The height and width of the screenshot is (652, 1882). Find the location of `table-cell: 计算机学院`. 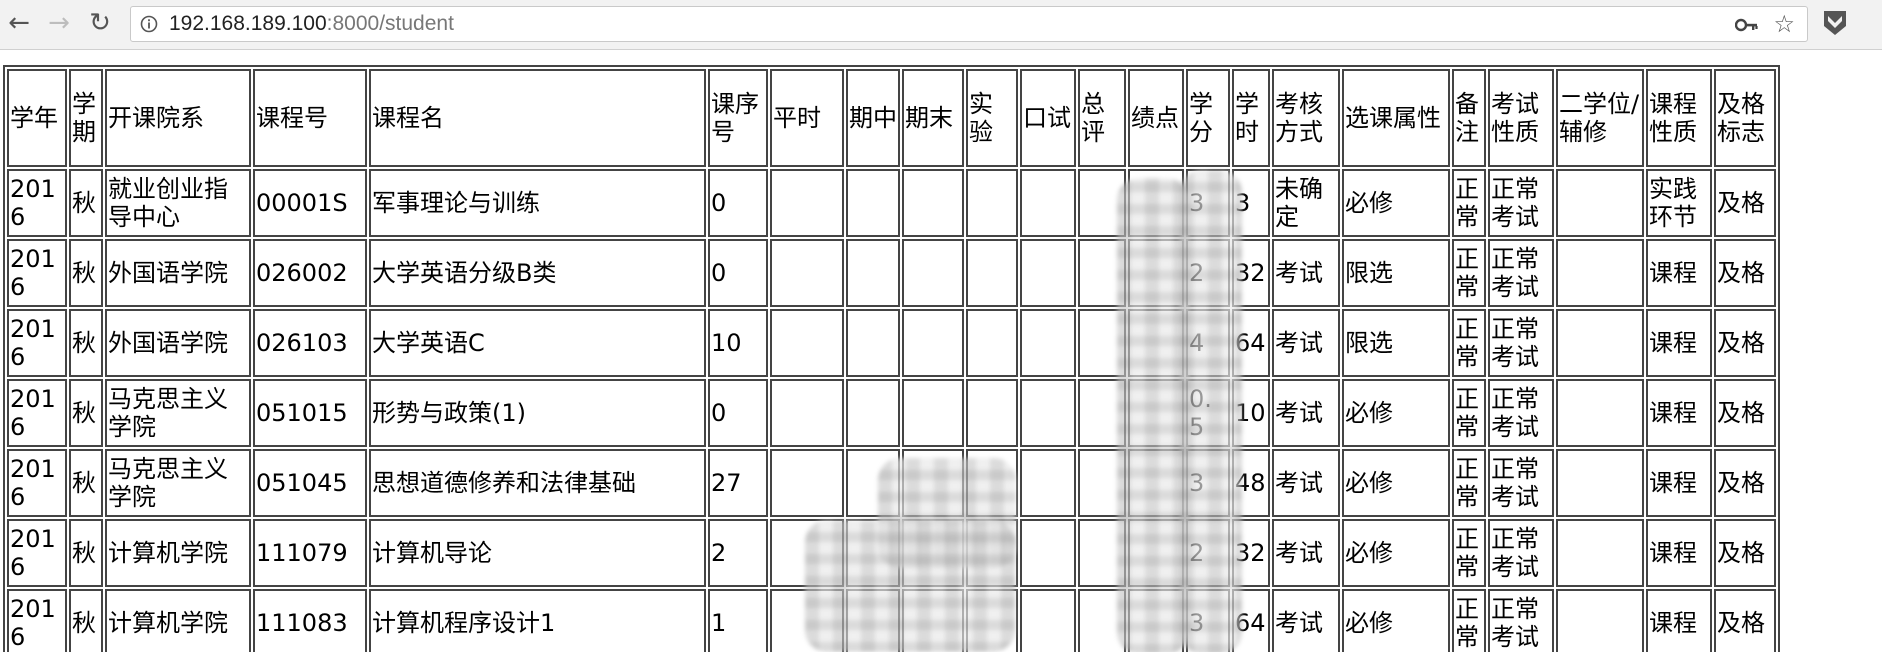

table-cell: 计算机学院 is located at coordinates (178, 553).